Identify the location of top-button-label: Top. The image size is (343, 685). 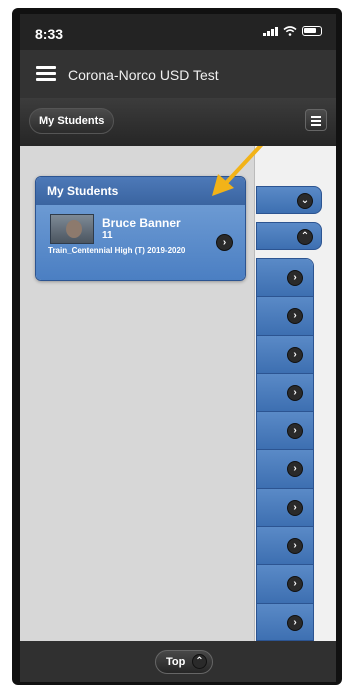
(176, 662).